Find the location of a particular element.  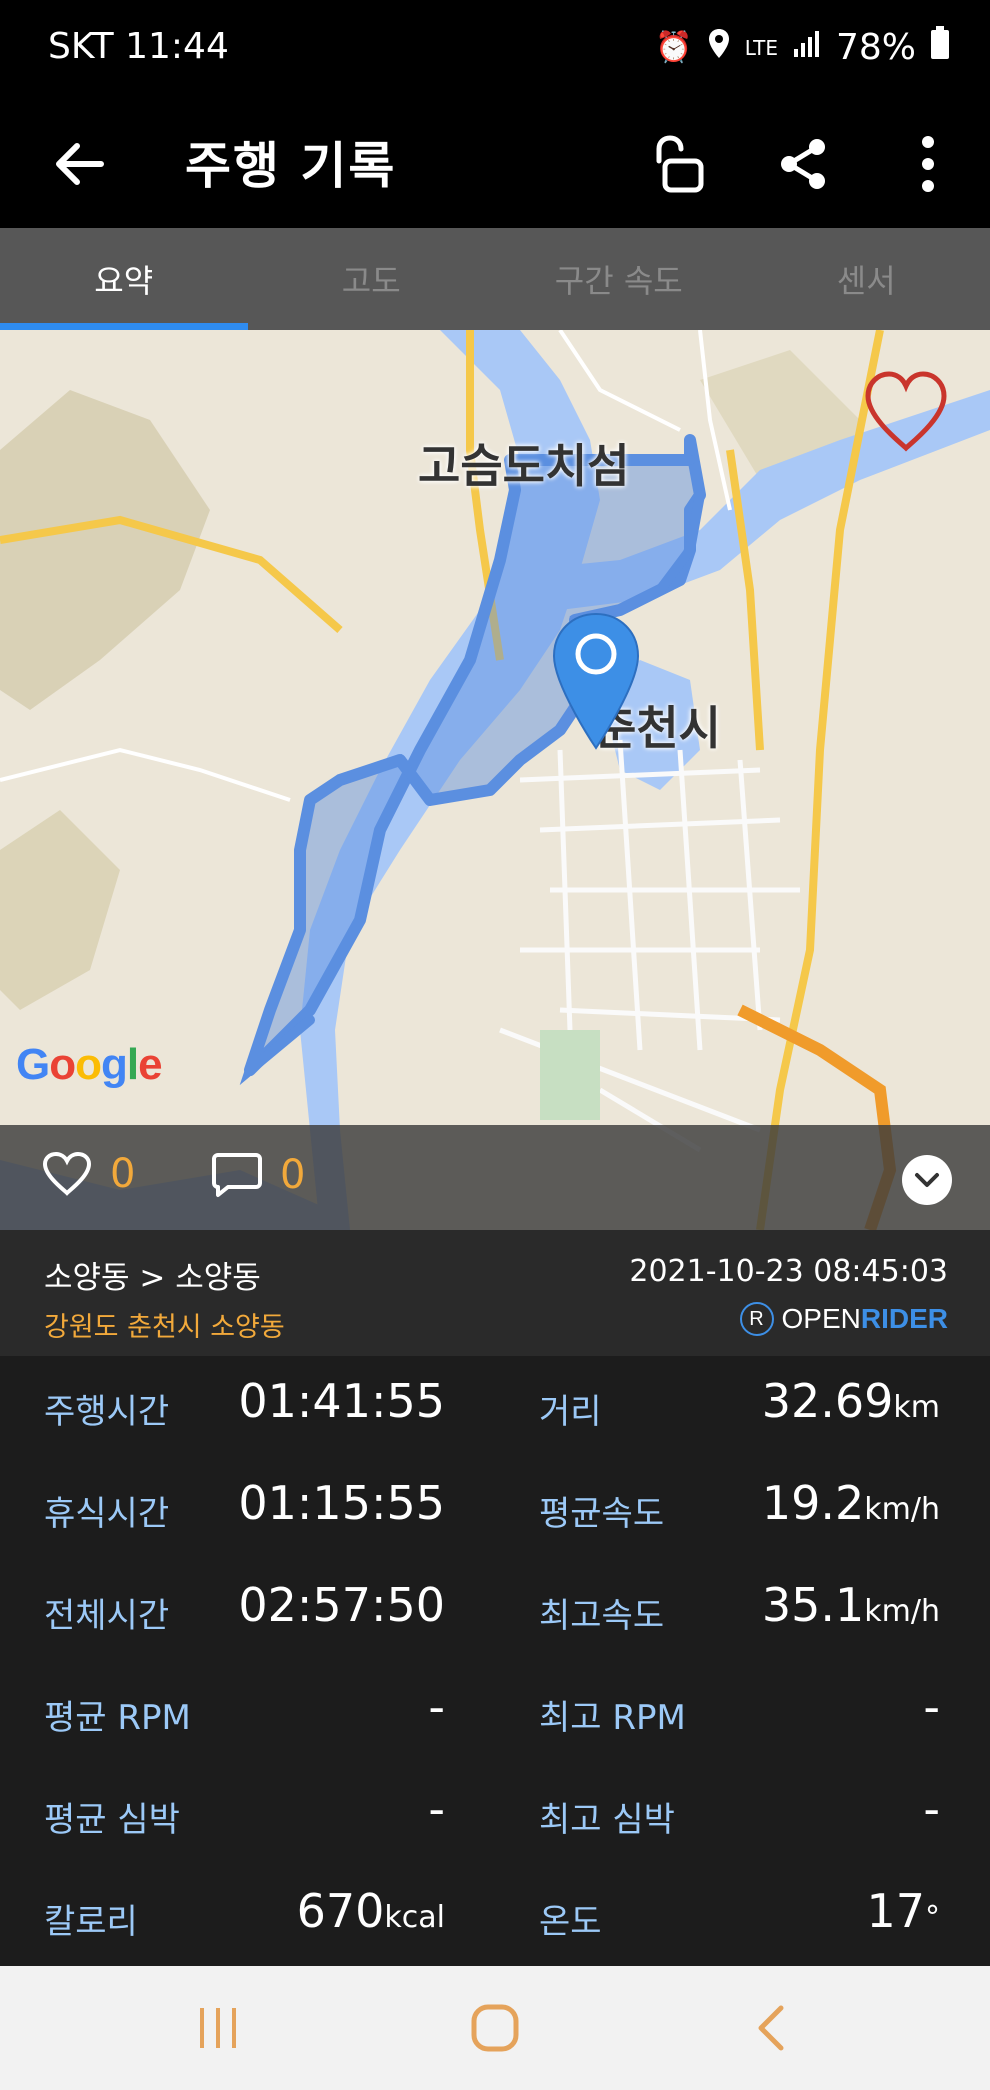

stat-total-time: 전체시간 02:57:50 is located at coordinates (247, 1611).